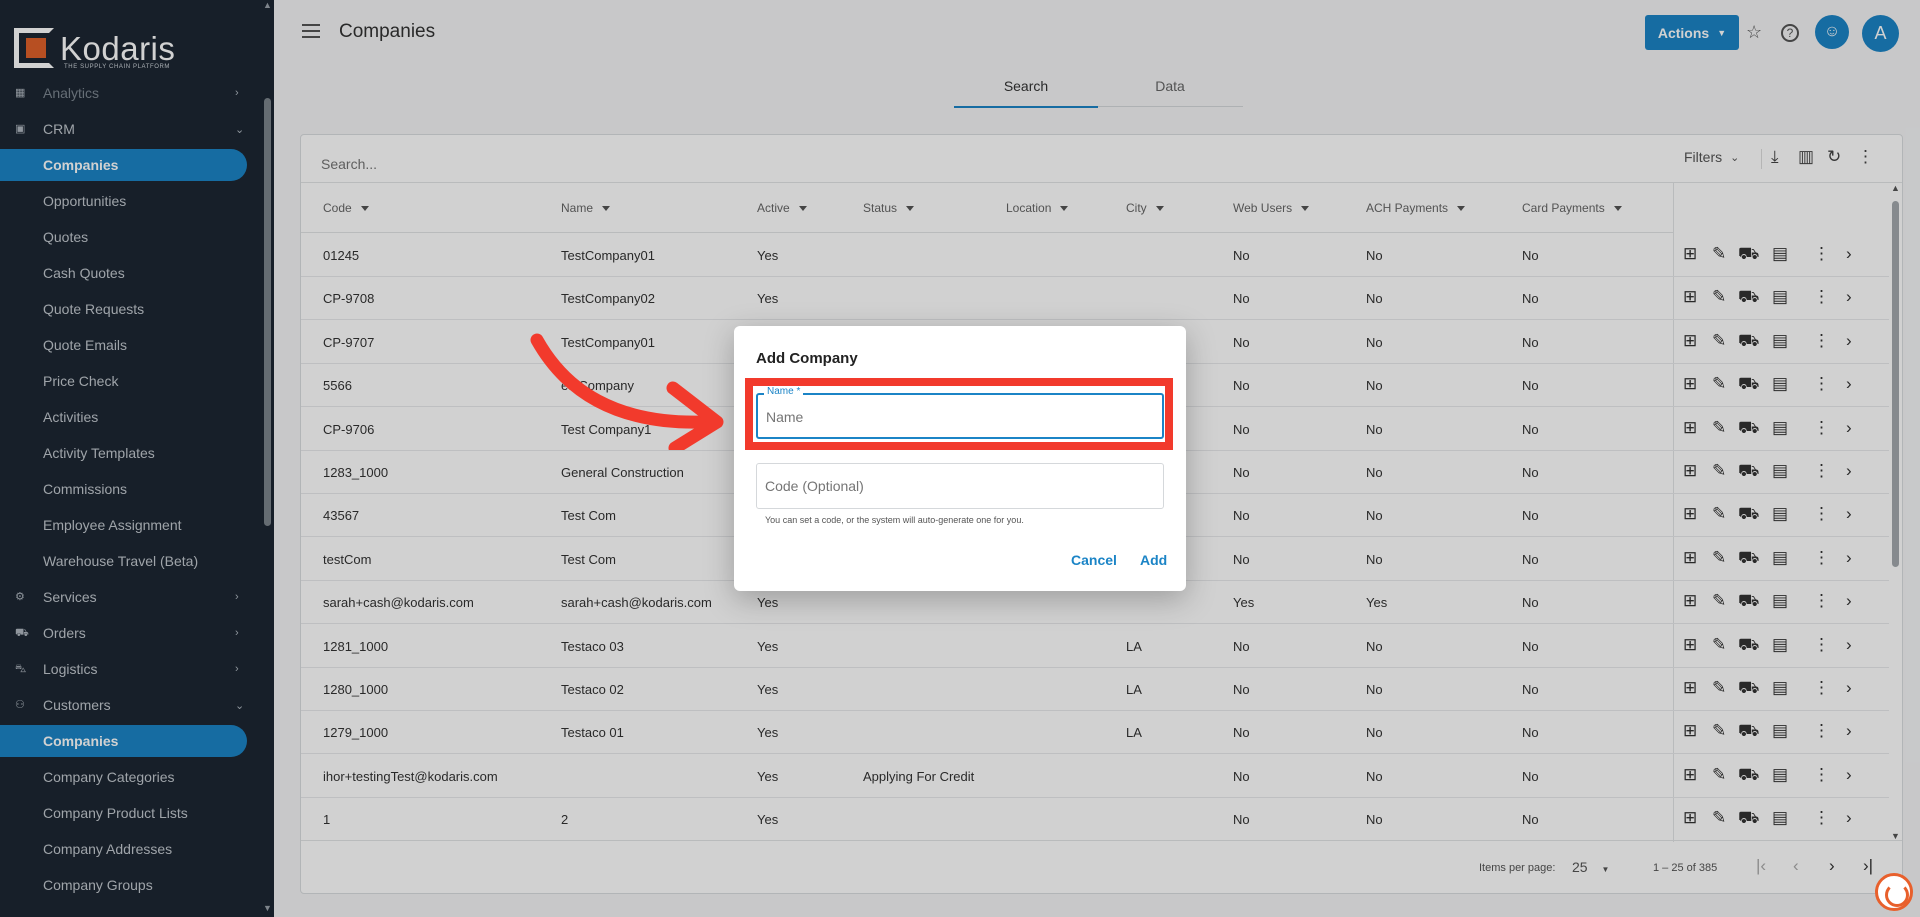 Image resolution: width=1920 pixels, height=917 pixels. What do you see at coordinates (955, 486) in the screenshot?
I see `code-input` at bounding box center [955, 486].